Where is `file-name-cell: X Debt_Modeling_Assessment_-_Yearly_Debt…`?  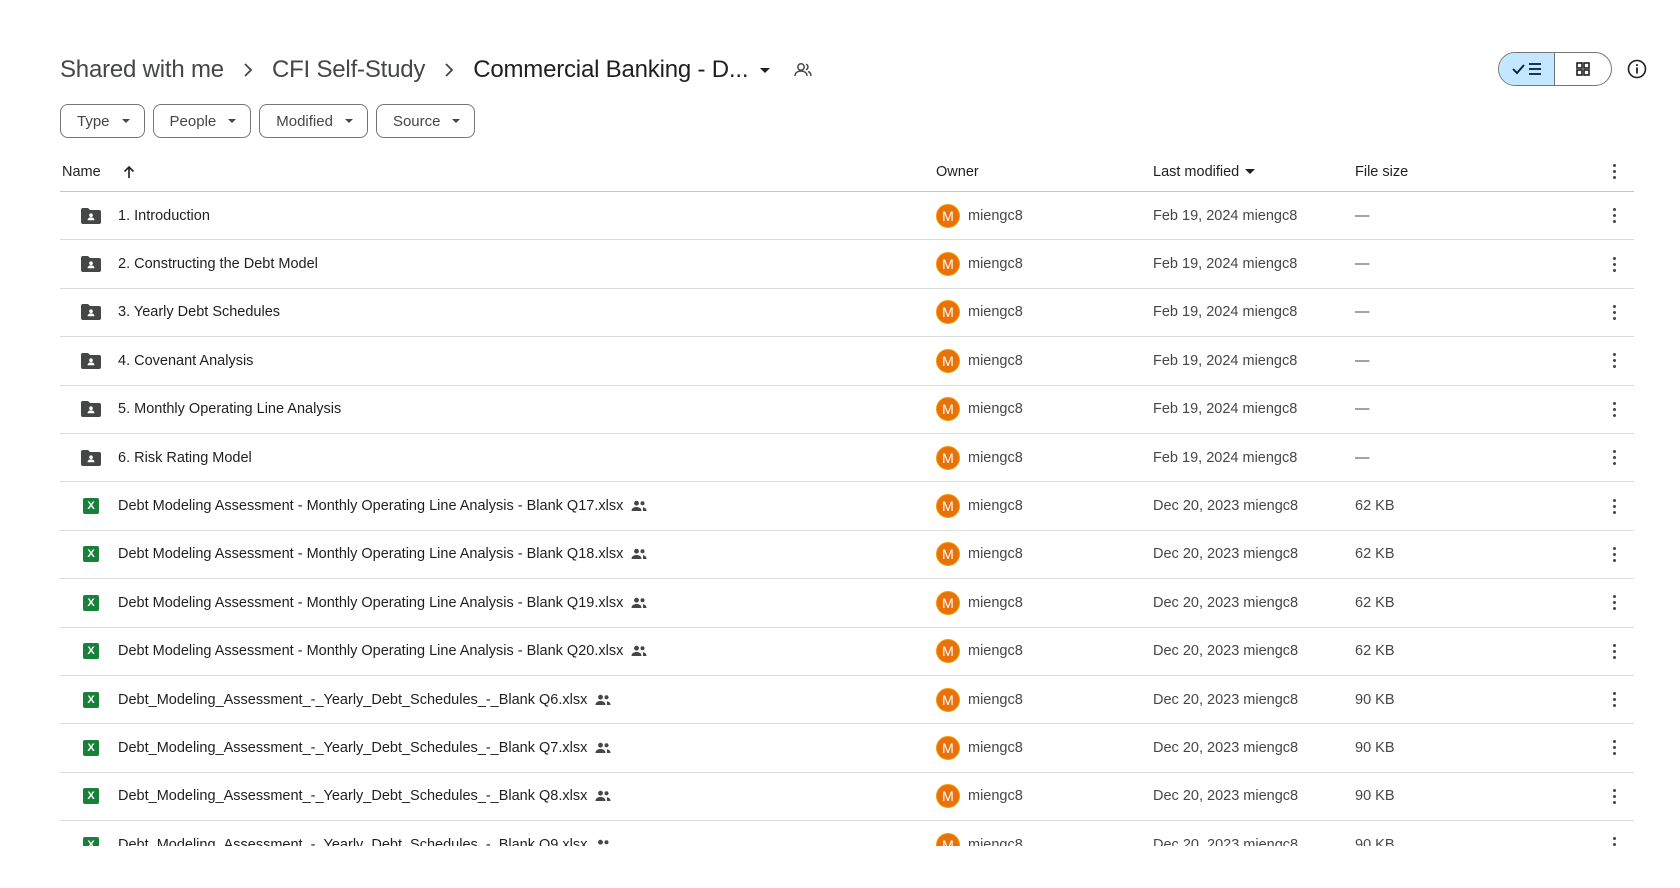 file-name-cell: X Debt_Modeling_Assessment_-_Yearly_Debt… is located at coordinates (498, 840).